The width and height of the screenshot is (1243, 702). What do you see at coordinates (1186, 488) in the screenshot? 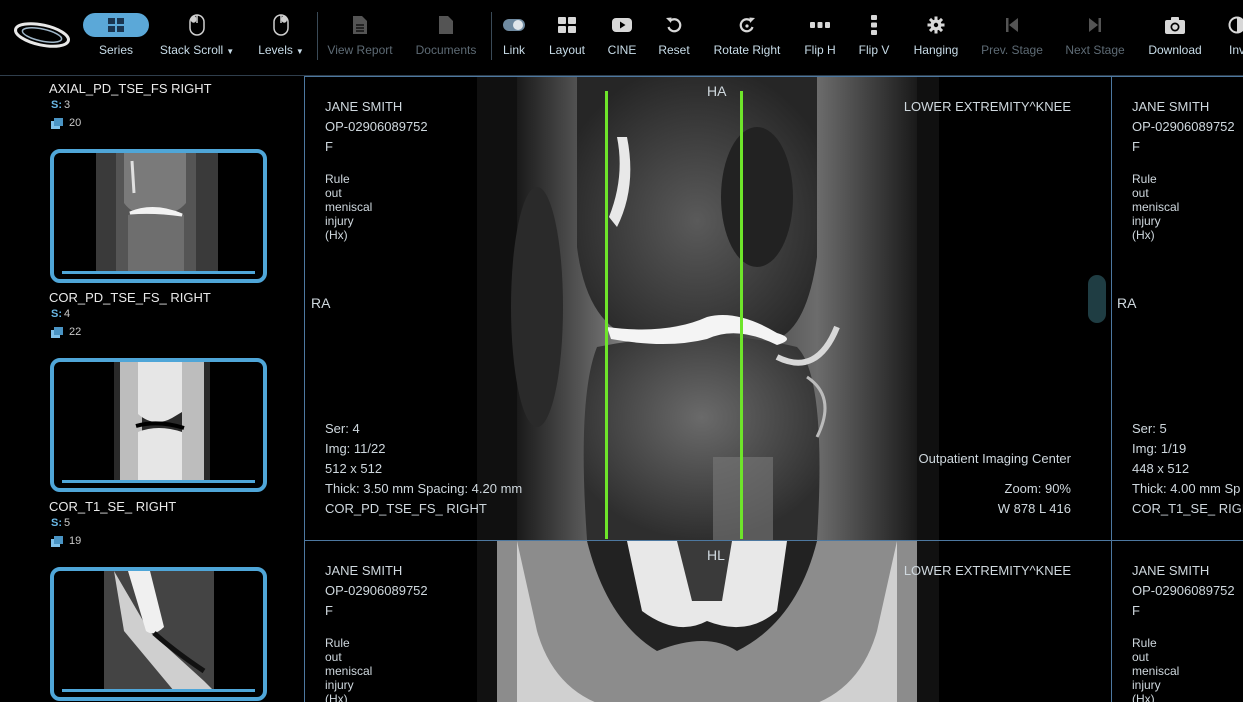
I see `thickness-info: Thick: 4.00 mm Sp` at bounding box center [1186, 488].